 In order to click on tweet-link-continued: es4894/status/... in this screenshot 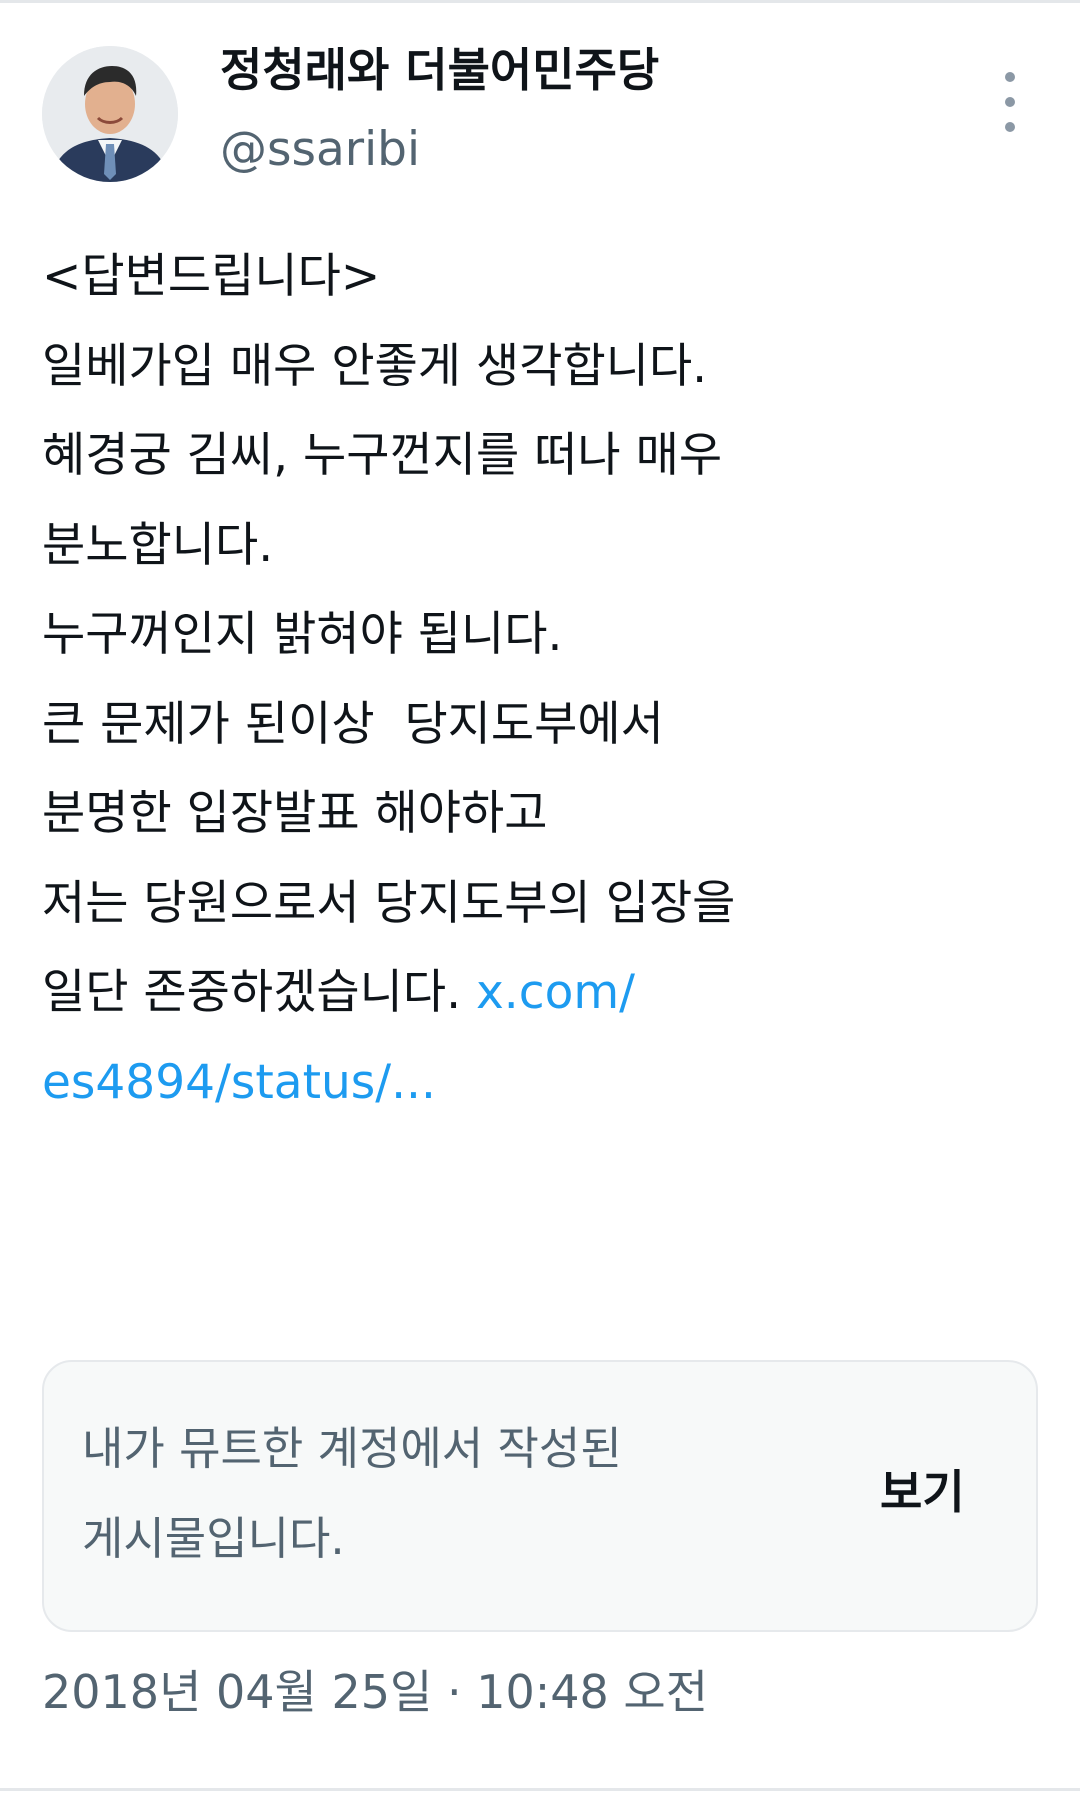, I will do `click(239, 1082)`.